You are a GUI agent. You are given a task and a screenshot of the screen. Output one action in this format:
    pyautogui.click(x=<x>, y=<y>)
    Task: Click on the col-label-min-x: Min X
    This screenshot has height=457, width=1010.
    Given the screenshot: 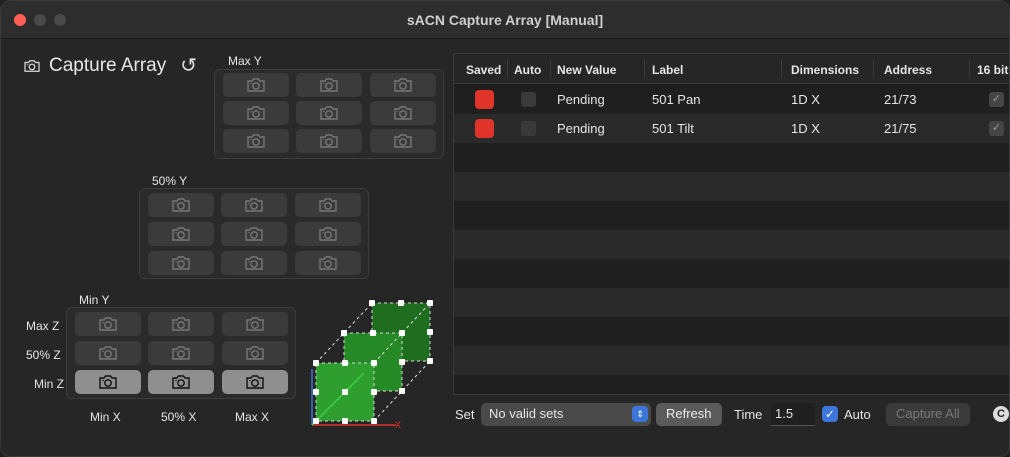 What is the action you would take?
    pyautogui.click(x=105, y=417)
    